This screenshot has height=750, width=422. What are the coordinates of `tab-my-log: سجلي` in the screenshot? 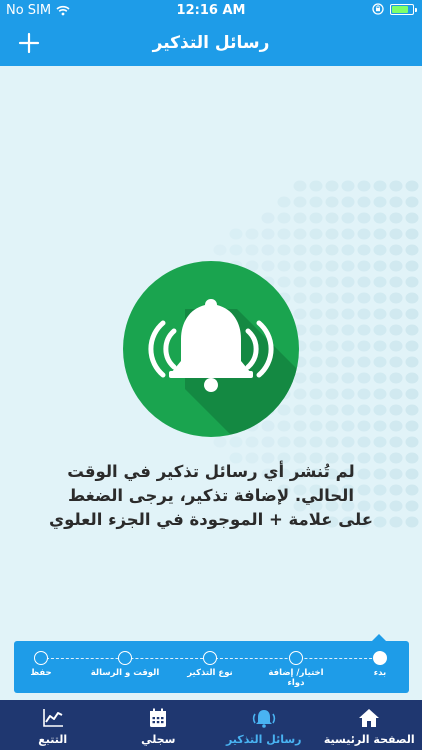 It's located at (159, 725).